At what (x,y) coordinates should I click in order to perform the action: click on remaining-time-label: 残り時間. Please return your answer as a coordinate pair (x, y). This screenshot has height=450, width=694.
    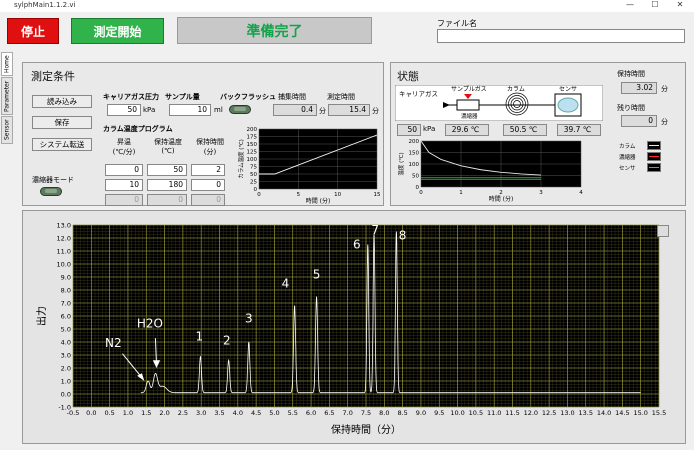
    Looking at the image, I should click on (631, 108).